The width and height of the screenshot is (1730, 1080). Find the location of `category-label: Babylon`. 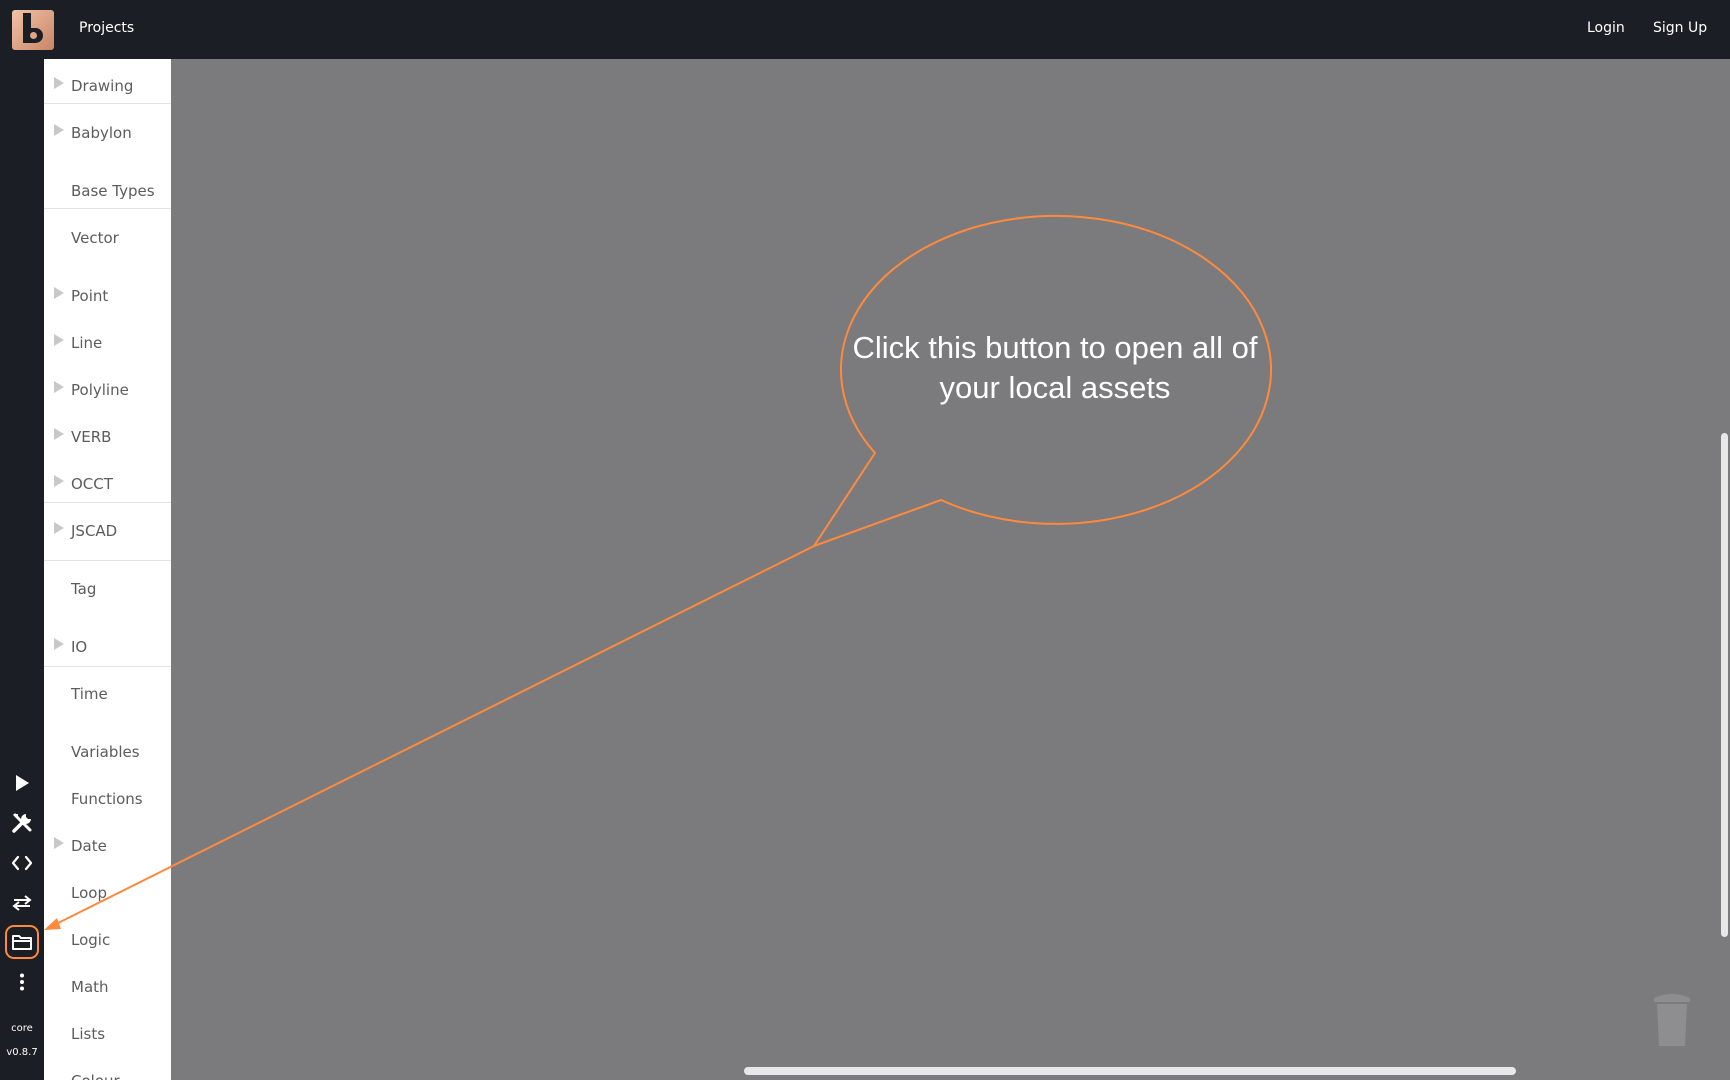

category-label: Babylon is located at coordinates (101, 133).